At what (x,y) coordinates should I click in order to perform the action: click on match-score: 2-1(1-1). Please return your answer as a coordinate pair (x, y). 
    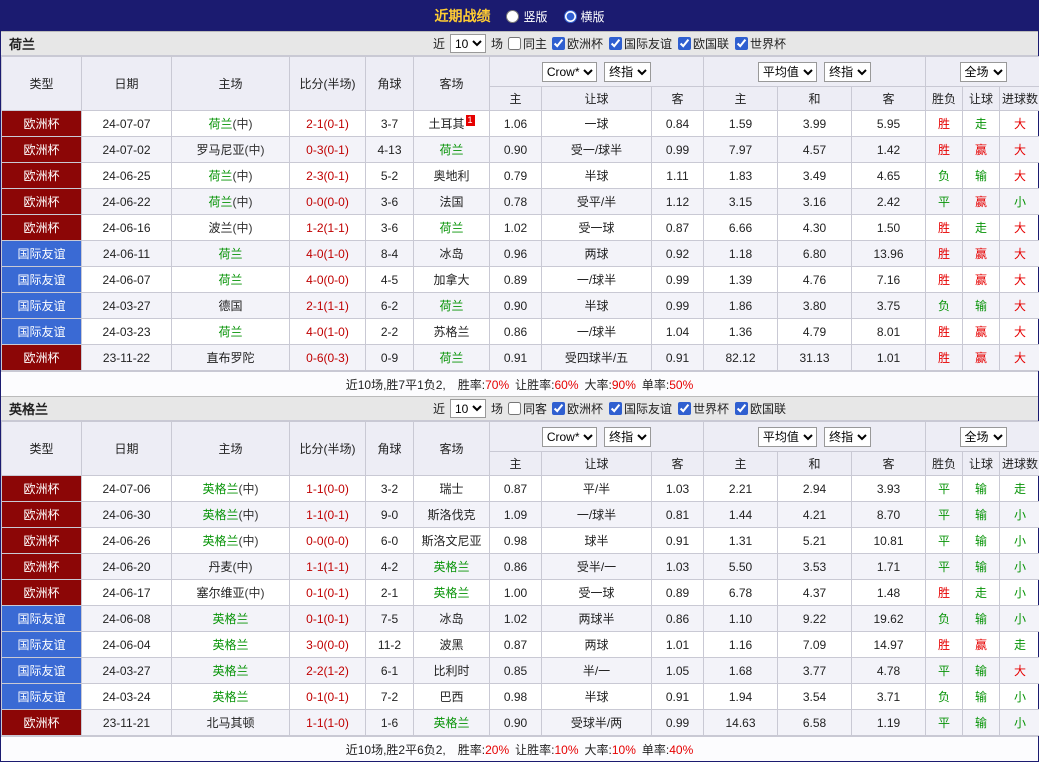
    Looking at the image, I should click on (328, 306).